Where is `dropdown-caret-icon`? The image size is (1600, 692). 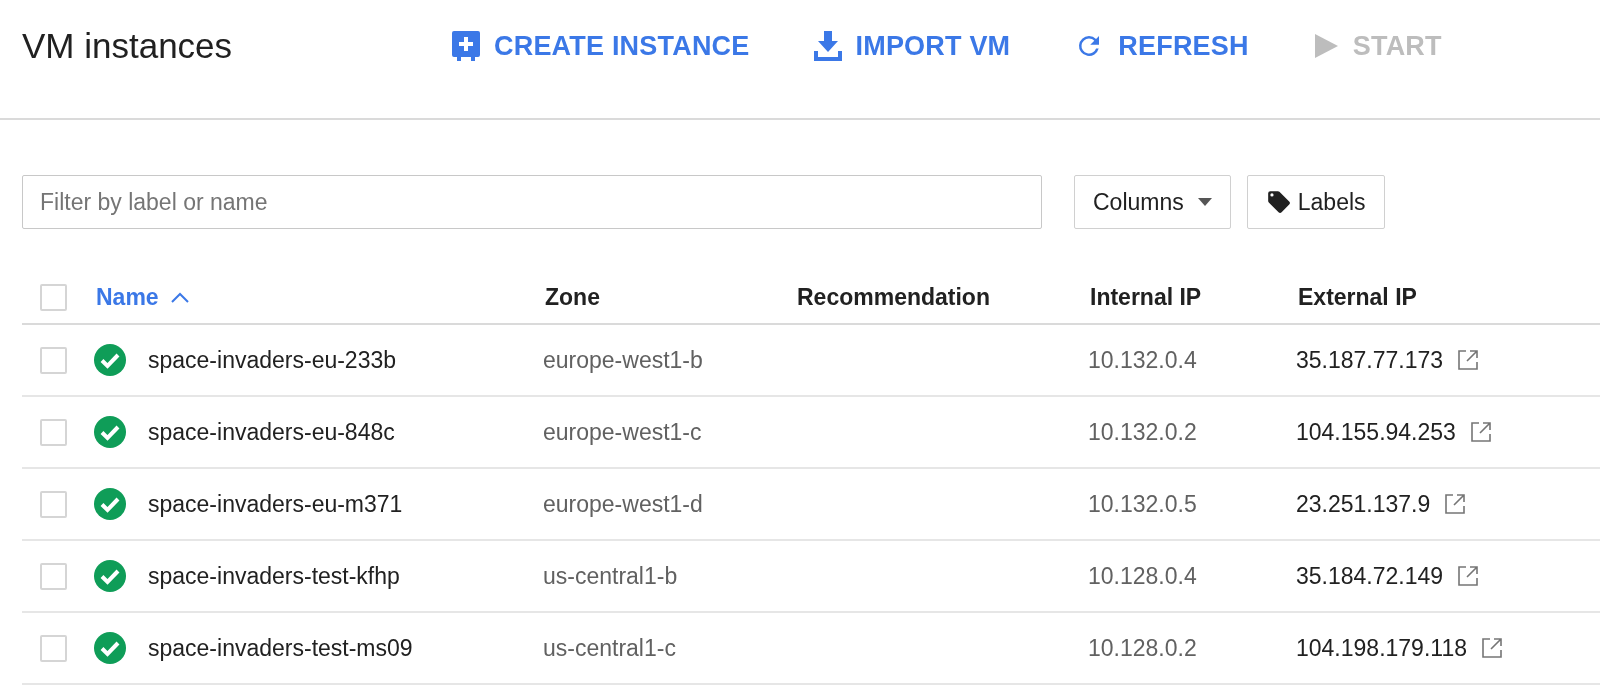
dropdown-caret-icon is located at coordinates (1204, 202).